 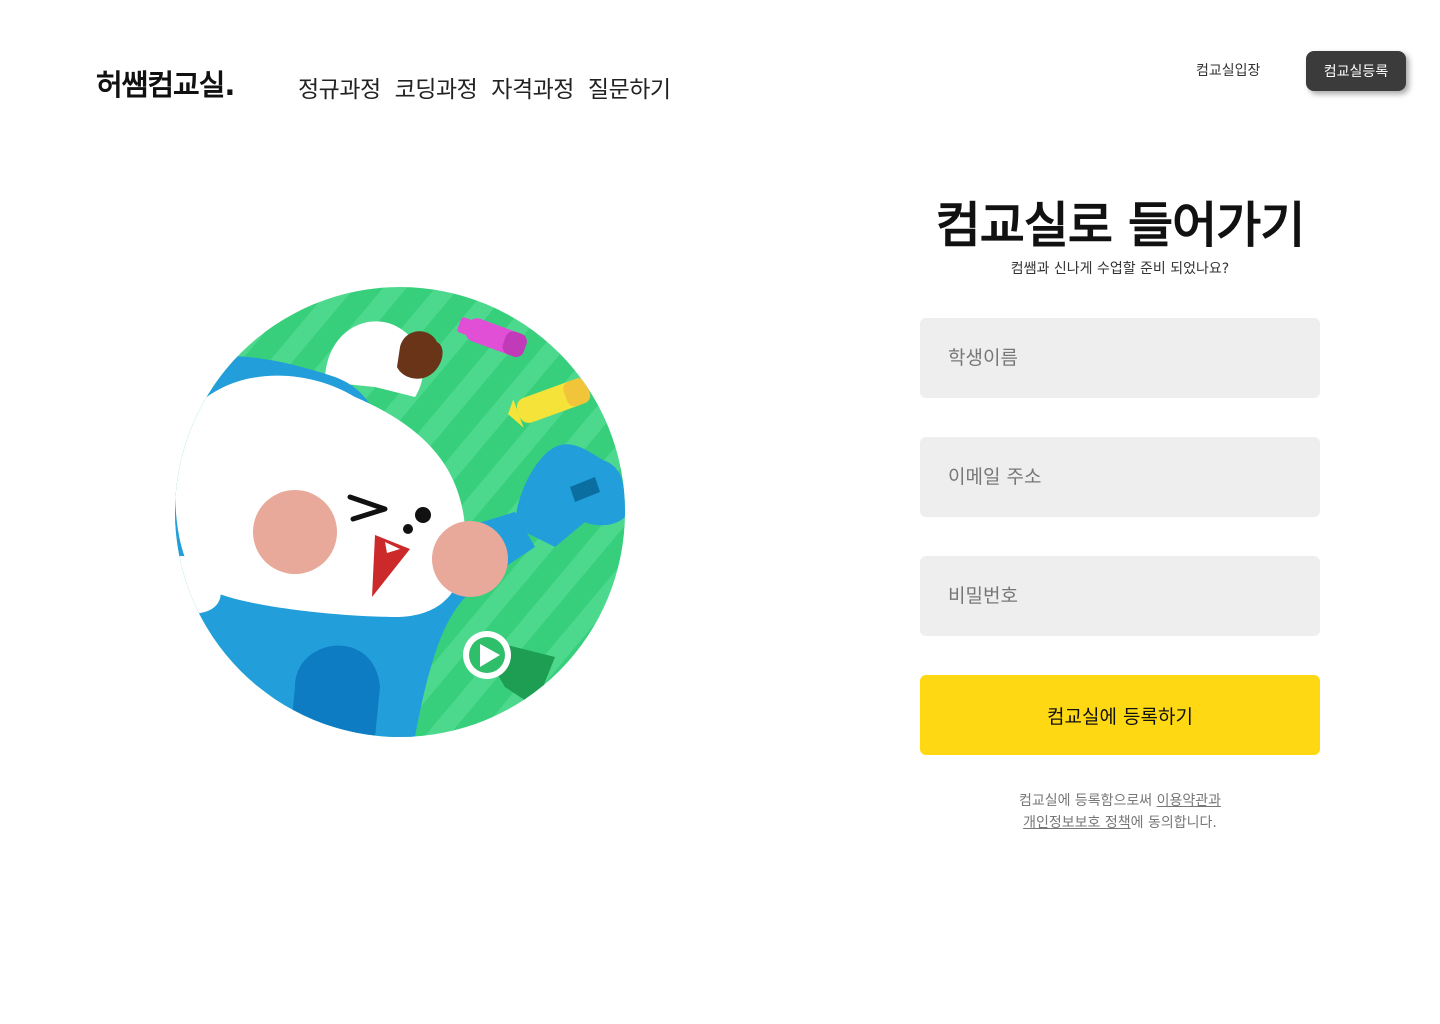 What do you see at coordinates (1120, 715) in the screenshot?
I see `submit-register-button: 컴교실에 등록하기` at bounding box center [1120, 715].